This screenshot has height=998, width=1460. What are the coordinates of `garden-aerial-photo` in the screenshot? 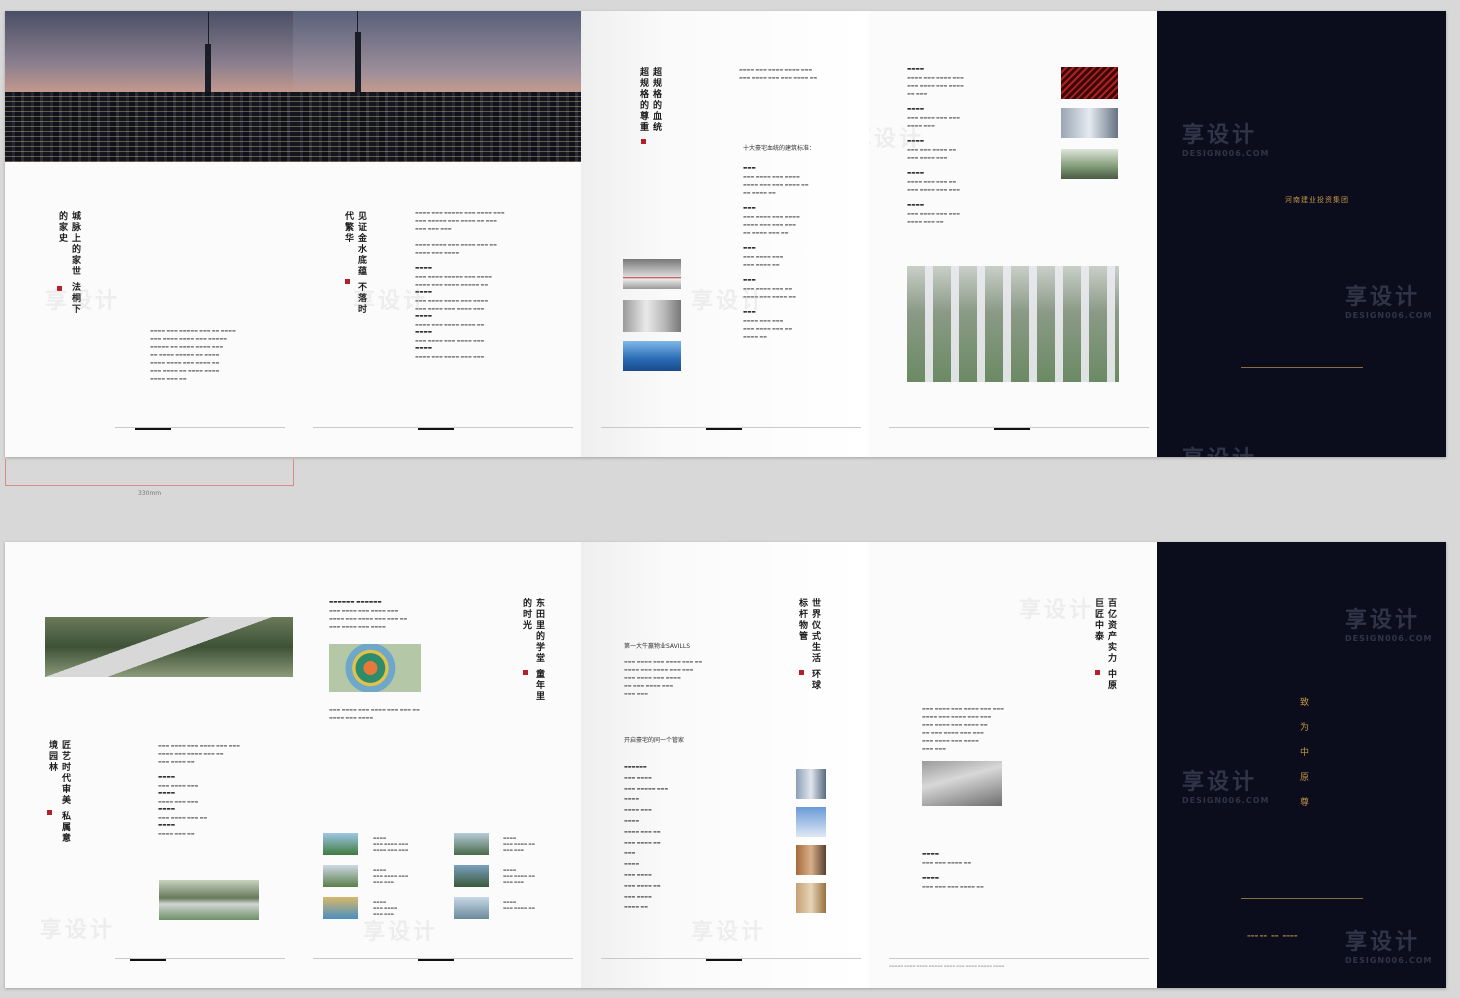 It's located at (209, 900).